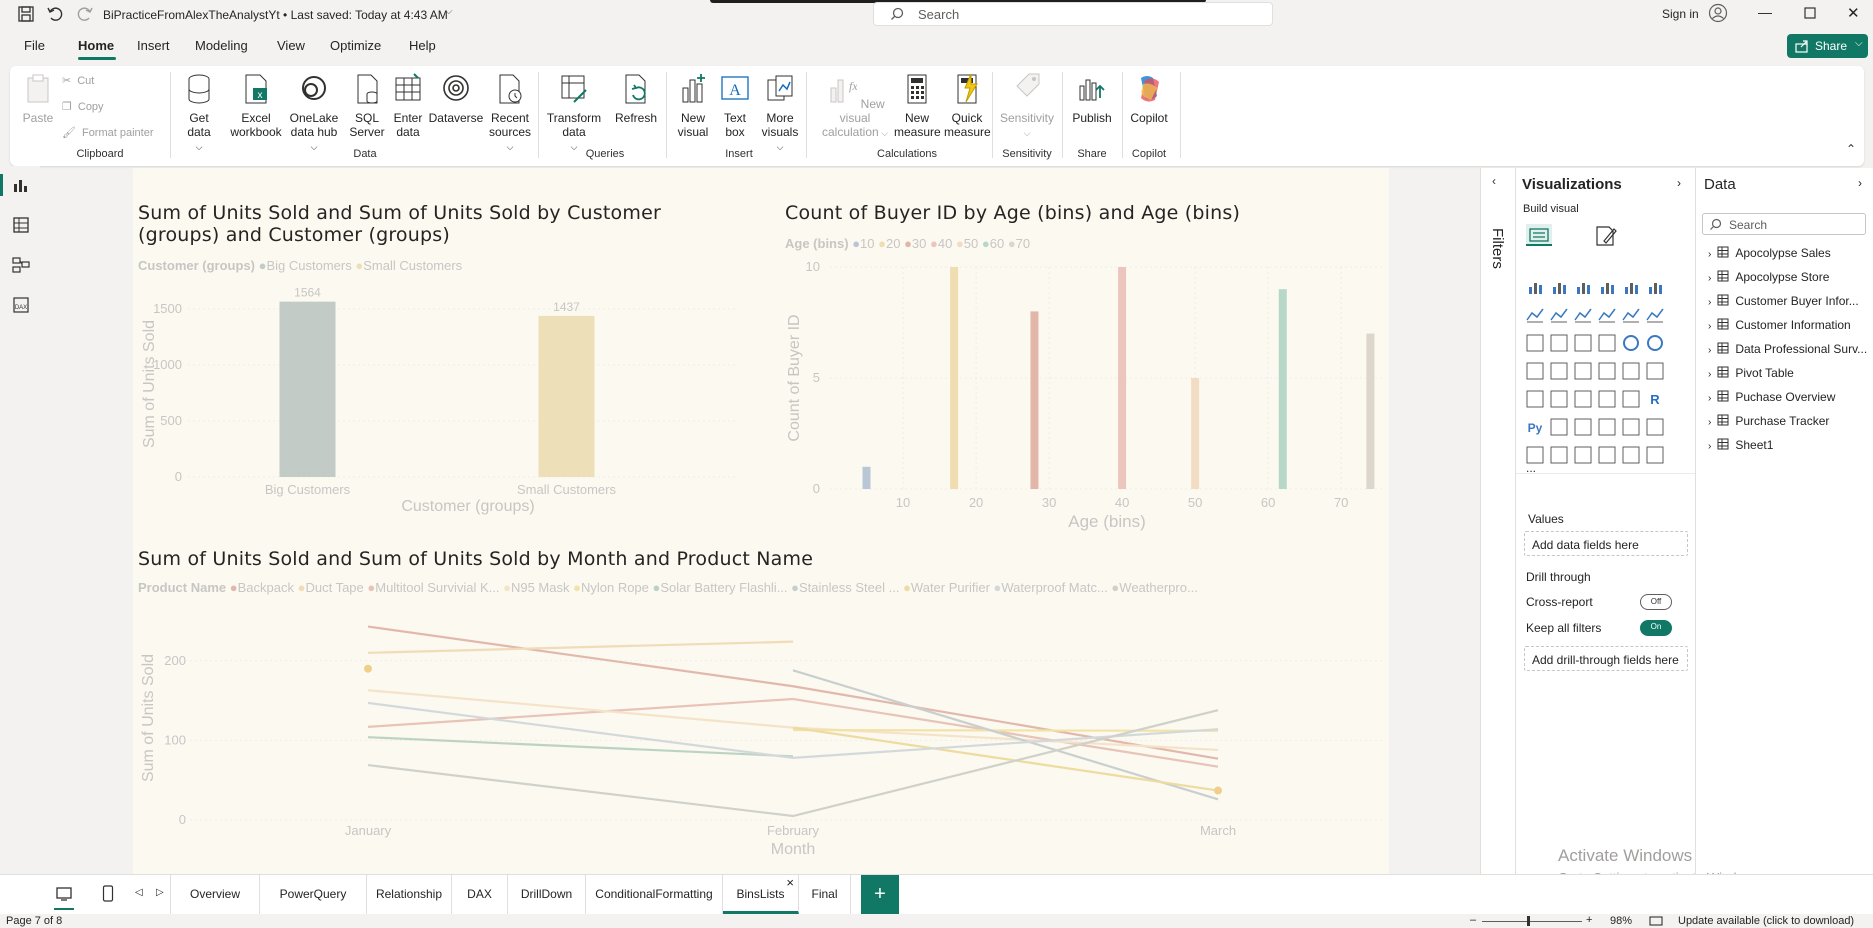  I want to click on update-available-link: Update available (click to download), so click(1766, 921).